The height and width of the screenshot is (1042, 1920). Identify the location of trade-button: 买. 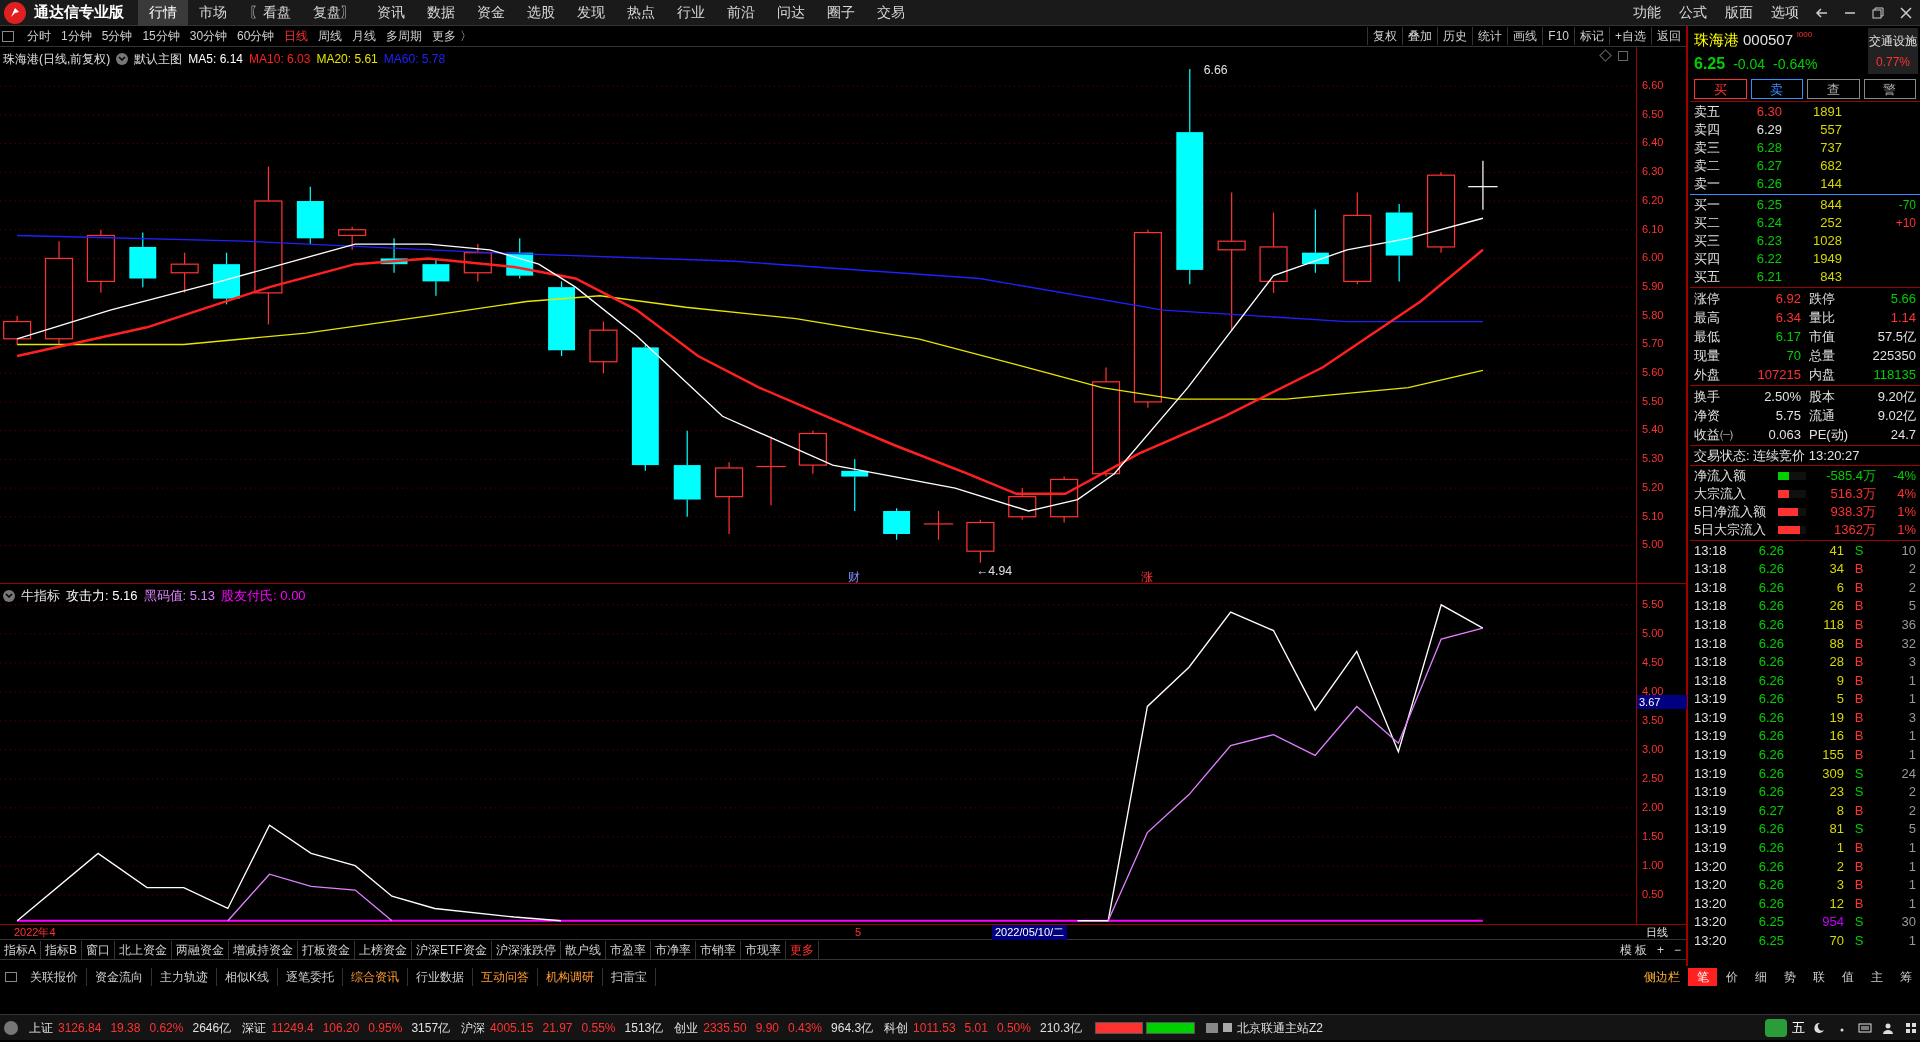
(1720, 88).